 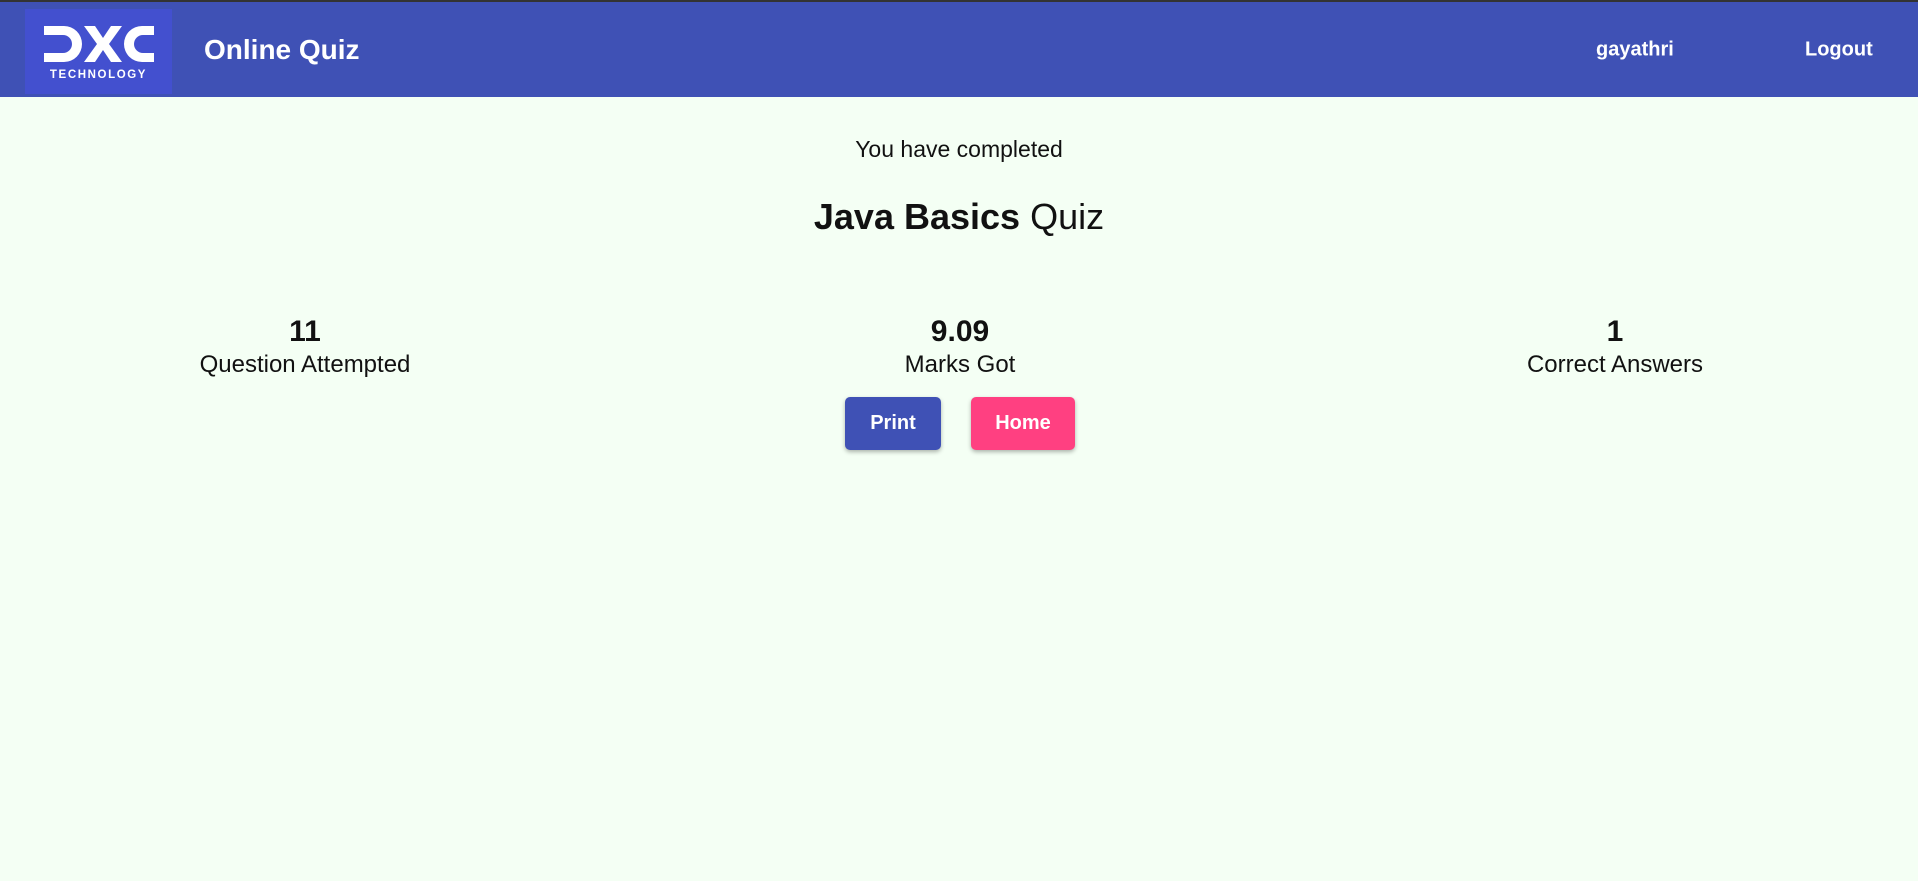 I want to click on stat-value: 9.09, so click(x=960, y=331).